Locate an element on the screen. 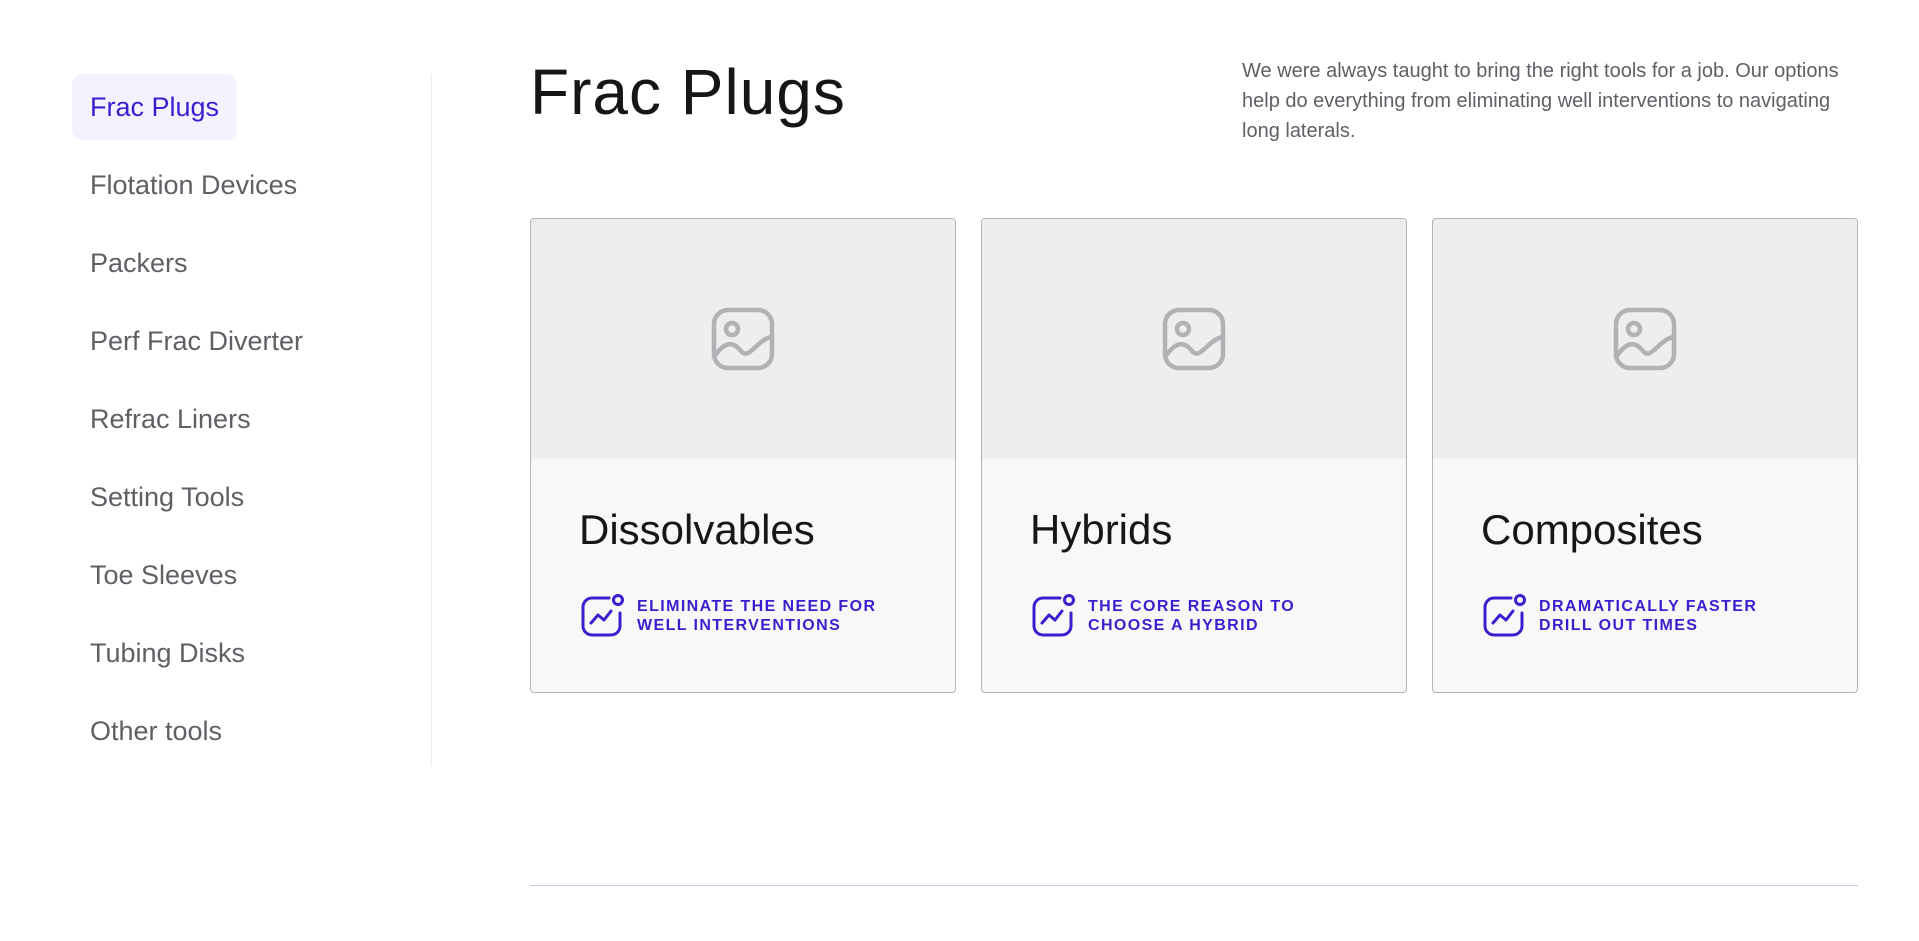 This screenshot has width=1919, height=941. card-title: Hybrids is located at coordinates (1101, 529).